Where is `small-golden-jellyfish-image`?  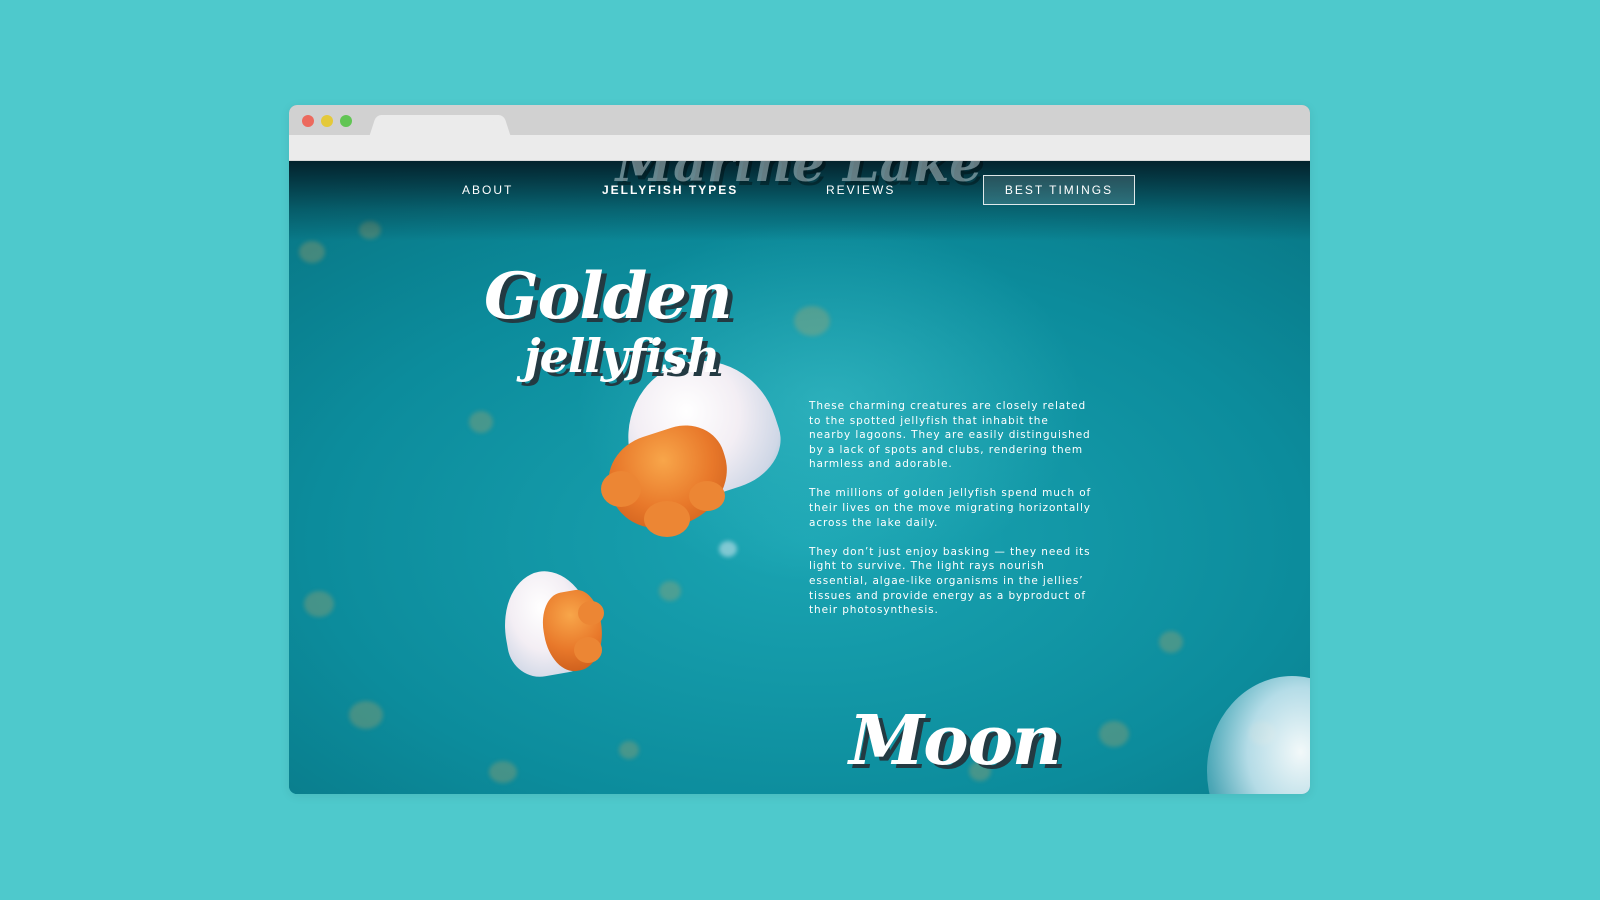 small-golden-jellyfish-image is located at coordinates (554, 623).